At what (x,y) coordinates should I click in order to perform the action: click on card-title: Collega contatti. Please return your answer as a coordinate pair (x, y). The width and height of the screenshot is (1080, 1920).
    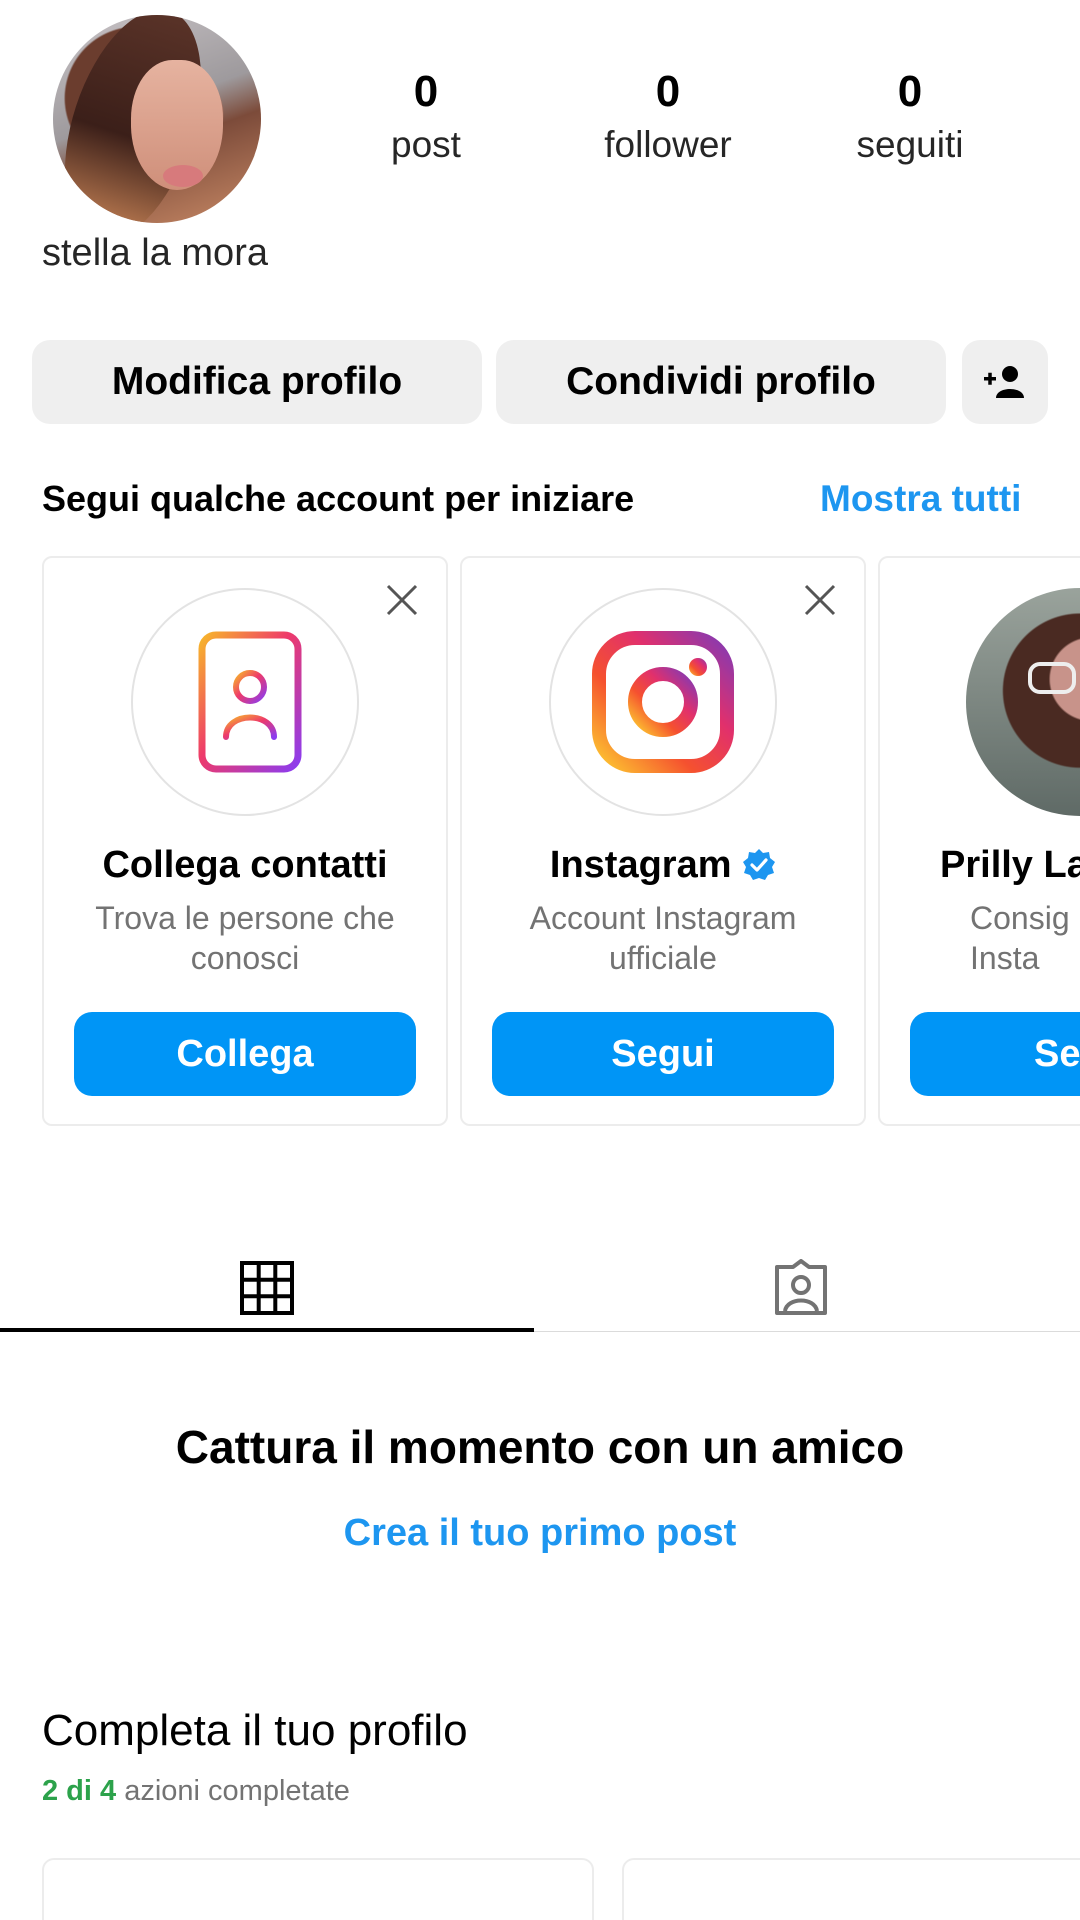
    Looking at the image, I should click on (245, 865).